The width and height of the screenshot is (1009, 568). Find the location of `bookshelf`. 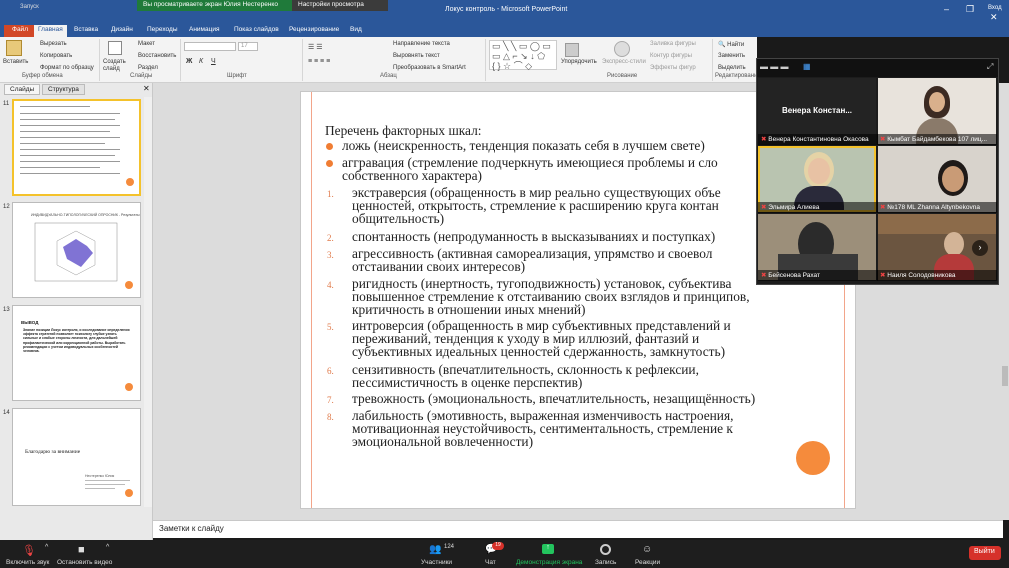

bookshelf is located at coordinates (937, 224).